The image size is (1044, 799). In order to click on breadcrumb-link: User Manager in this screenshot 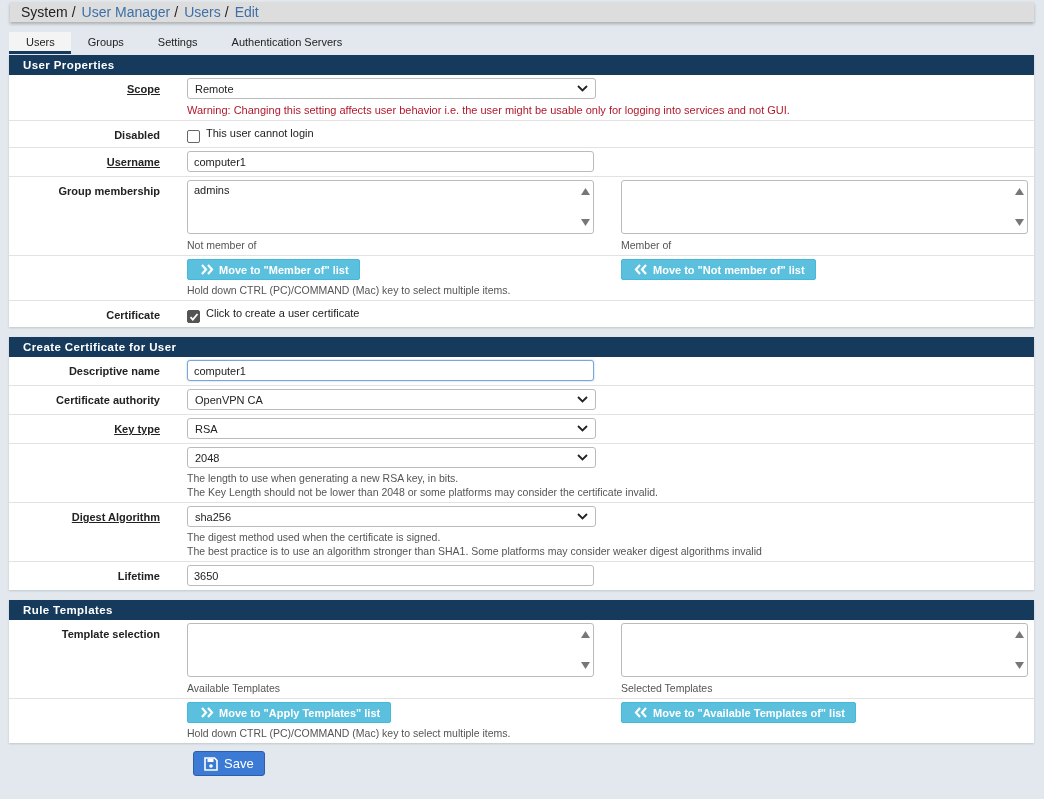, I will do `click(126, 12)`.